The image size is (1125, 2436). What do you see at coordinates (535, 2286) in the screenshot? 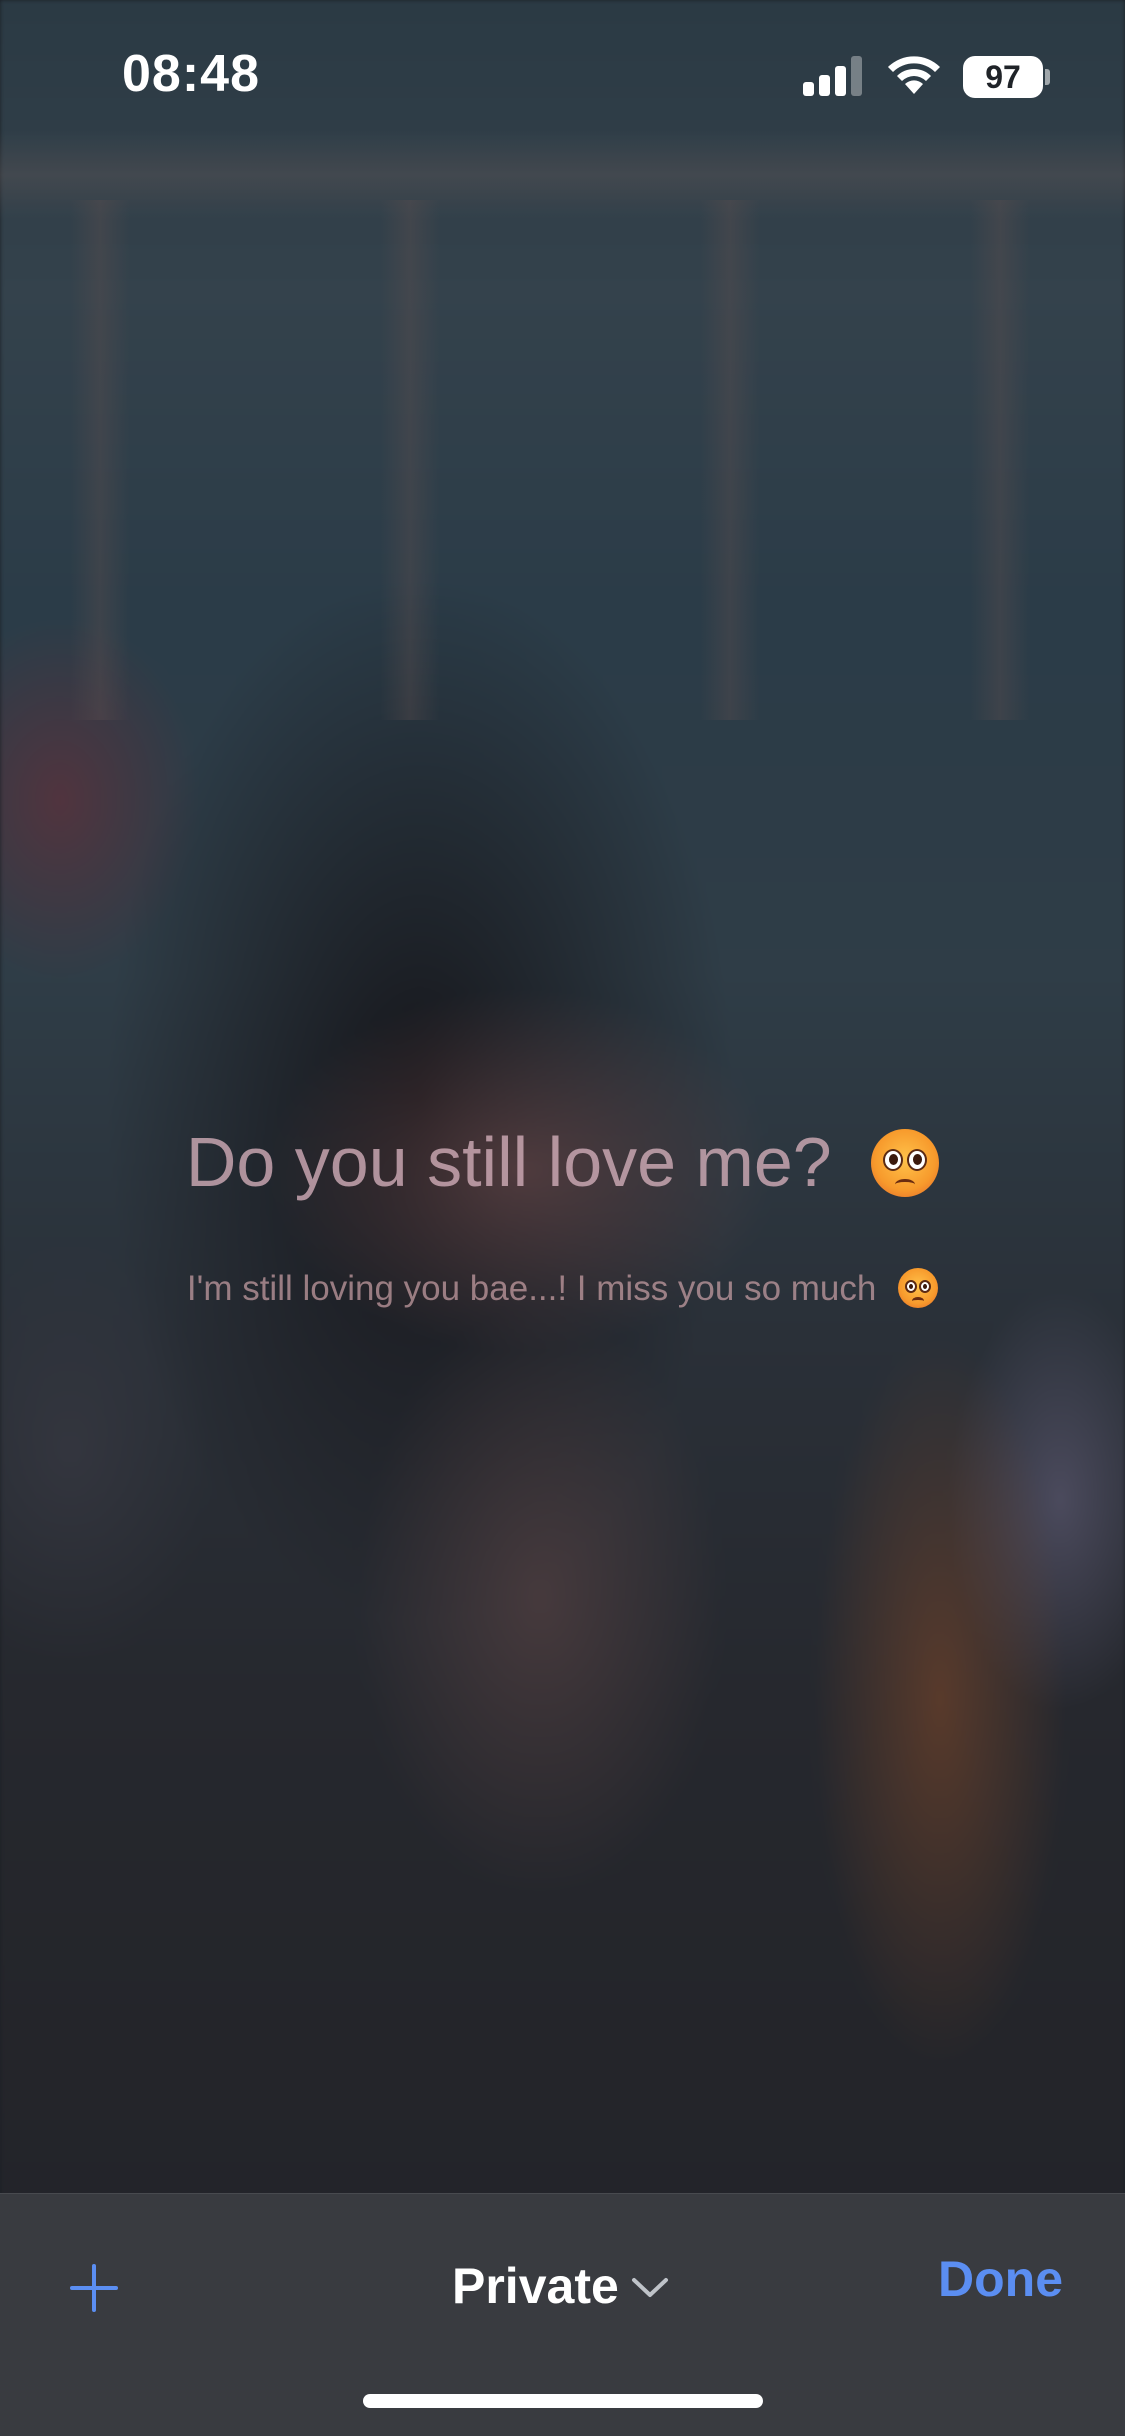
I see `privacy-label: Private` at bounding box center [535, 2286].